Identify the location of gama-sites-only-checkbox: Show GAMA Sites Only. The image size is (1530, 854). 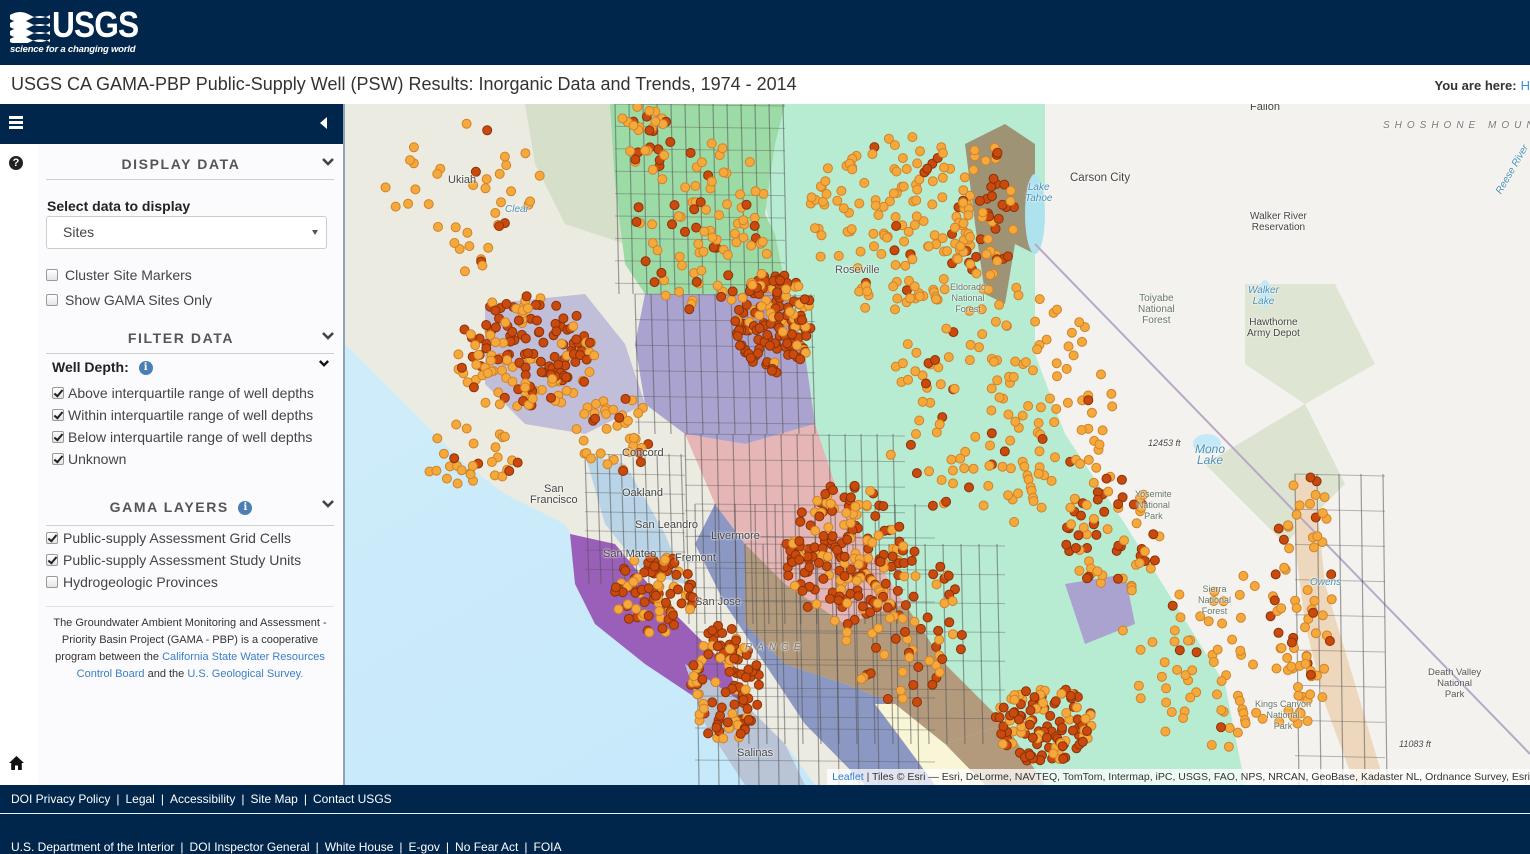
(129, 300).